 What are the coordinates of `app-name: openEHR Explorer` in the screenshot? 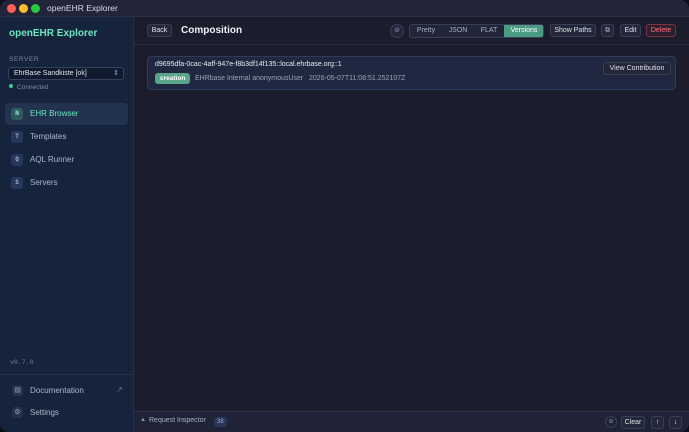 It's located at (53, 33).